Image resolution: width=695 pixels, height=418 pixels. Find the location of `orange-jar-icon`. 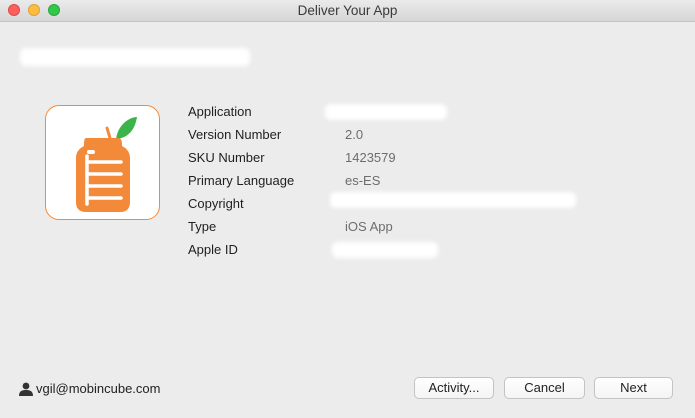

orange-jar-icon is located at coordinates (106, 164).